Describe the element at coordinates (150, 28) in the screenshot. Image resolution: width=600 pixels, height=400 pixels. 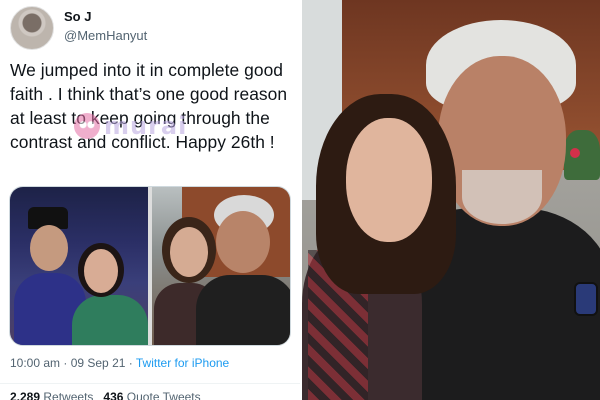
I see `tweet-header: So J @MemHanyut` at that location.